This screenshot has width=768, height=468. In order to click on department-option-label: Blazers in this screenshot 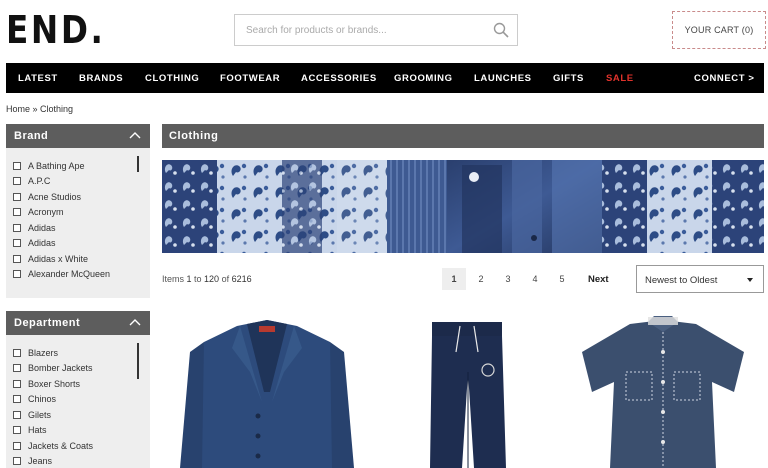, I will do `click(43, 352)`.